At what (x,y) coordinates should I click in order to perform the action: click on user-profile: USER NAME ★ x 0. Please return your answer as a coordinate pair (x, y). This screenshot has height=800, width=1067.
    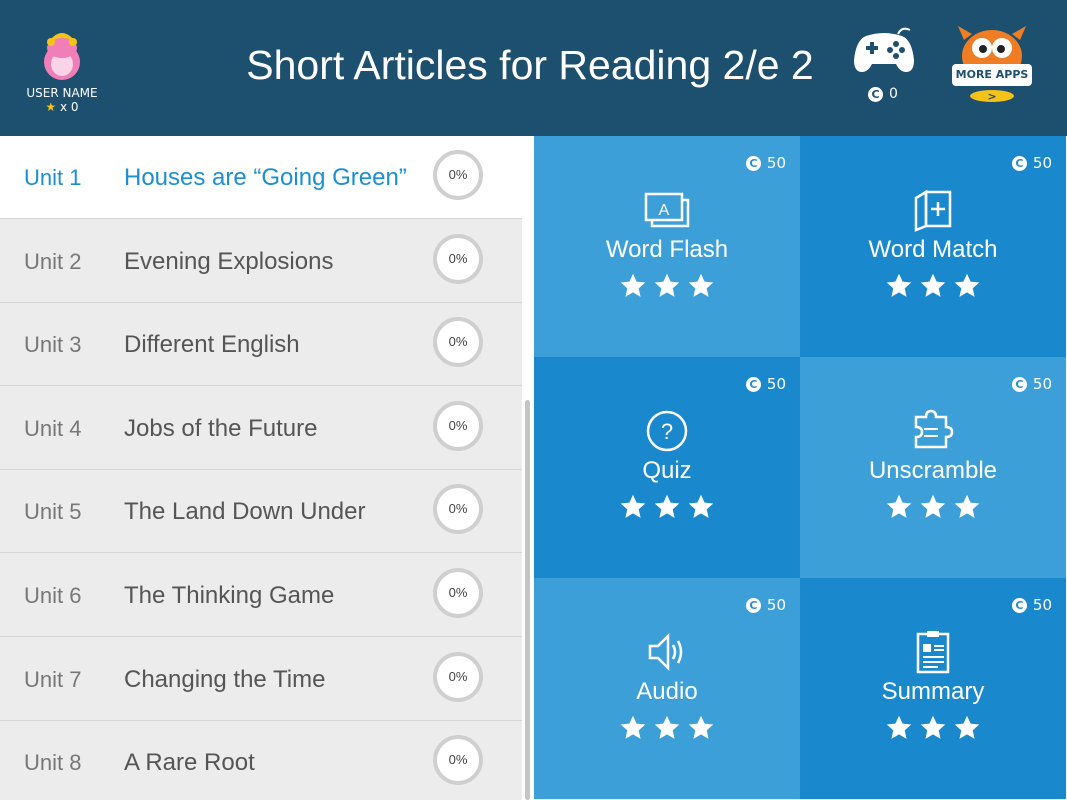
    Looking at the image, I should click on (62, 68).